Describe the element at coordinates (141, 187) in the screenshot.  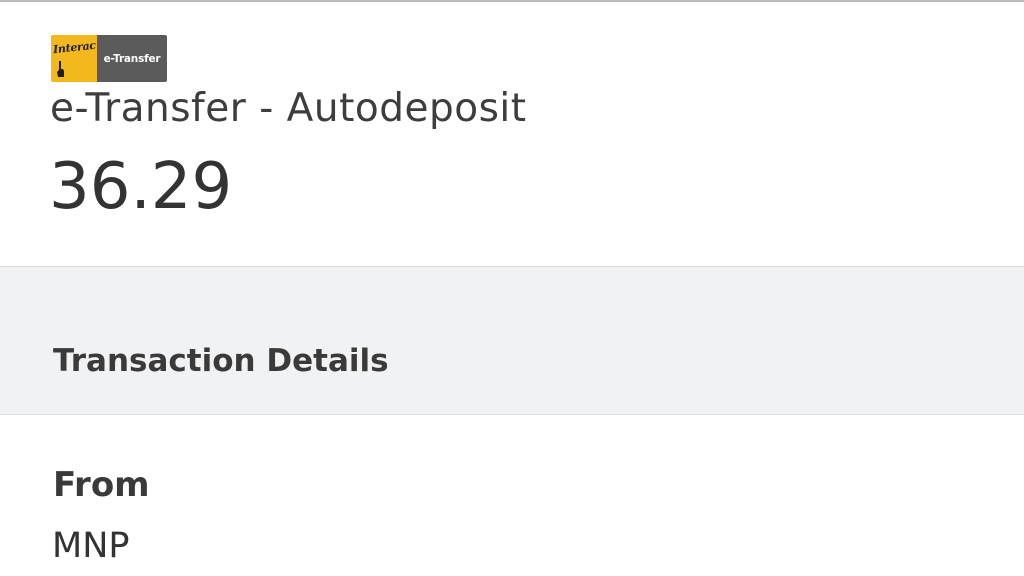
I see `transaction-amount: 36.29` at that location.